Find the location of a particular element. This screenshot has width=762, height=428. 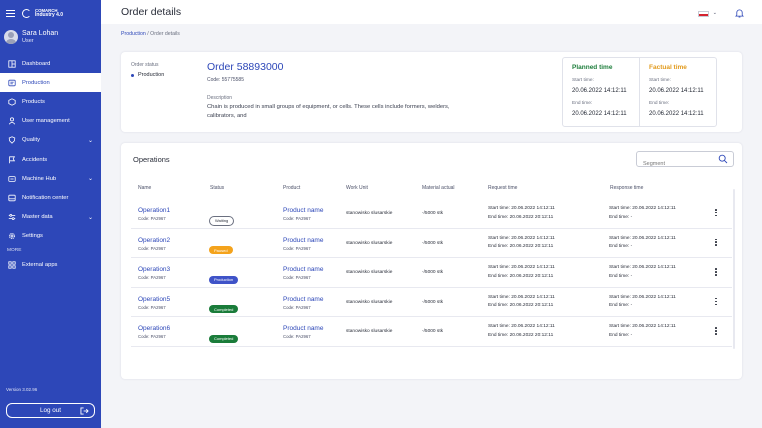

operation-name-link: Operation1 is located at coordinates (154, 210).